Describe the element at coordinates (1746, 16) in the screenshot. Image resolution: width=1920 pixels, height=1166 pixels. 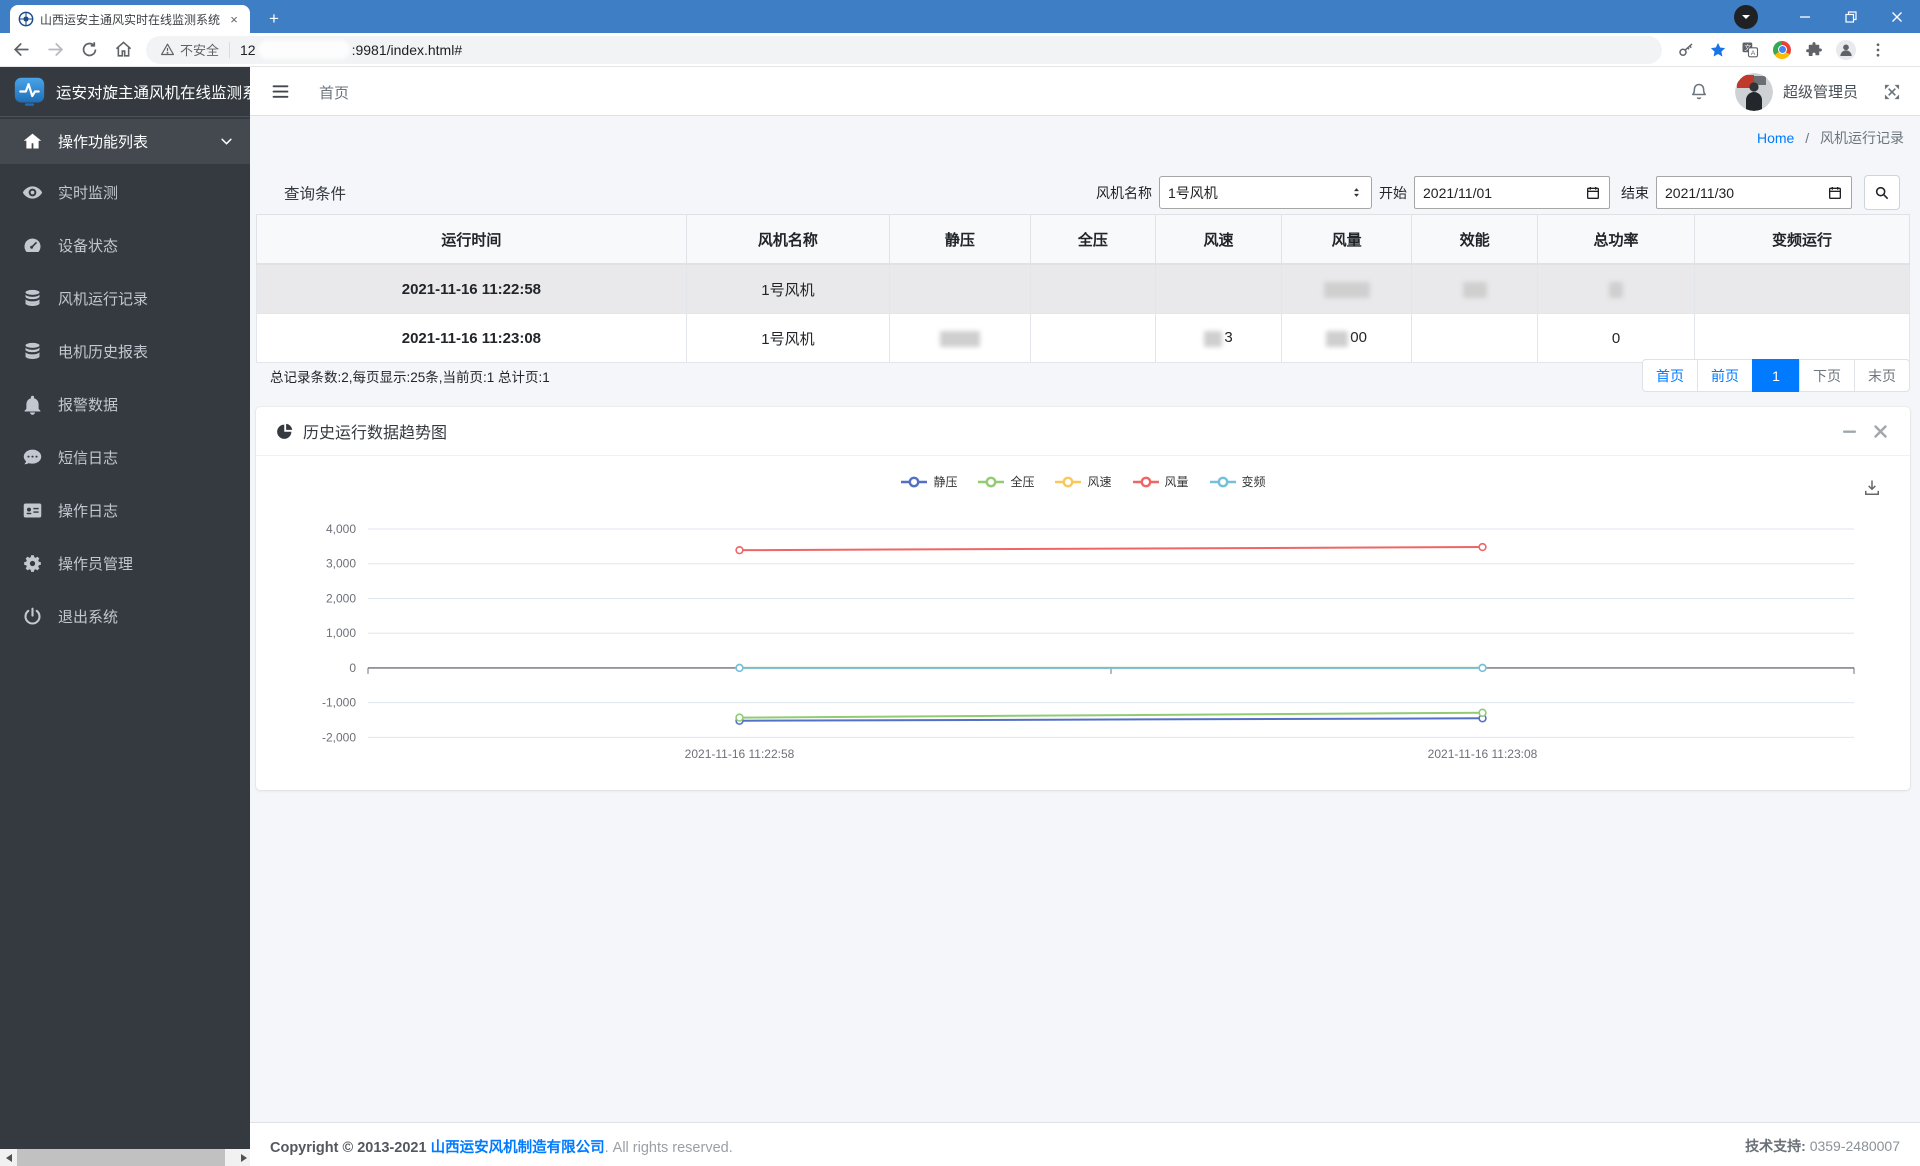
I see `browser-profile-icon` at that location.